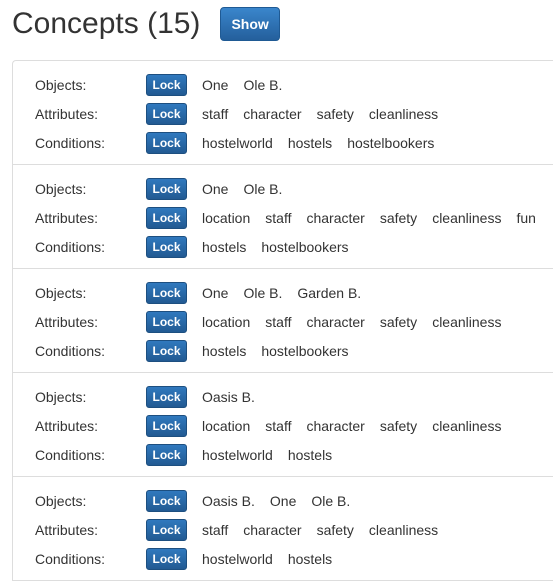 The height and width of the screenshot is (581, 553). Describe the element at coordinates (250, 24) in the screenshot. I see `show-button: Show` at that location.